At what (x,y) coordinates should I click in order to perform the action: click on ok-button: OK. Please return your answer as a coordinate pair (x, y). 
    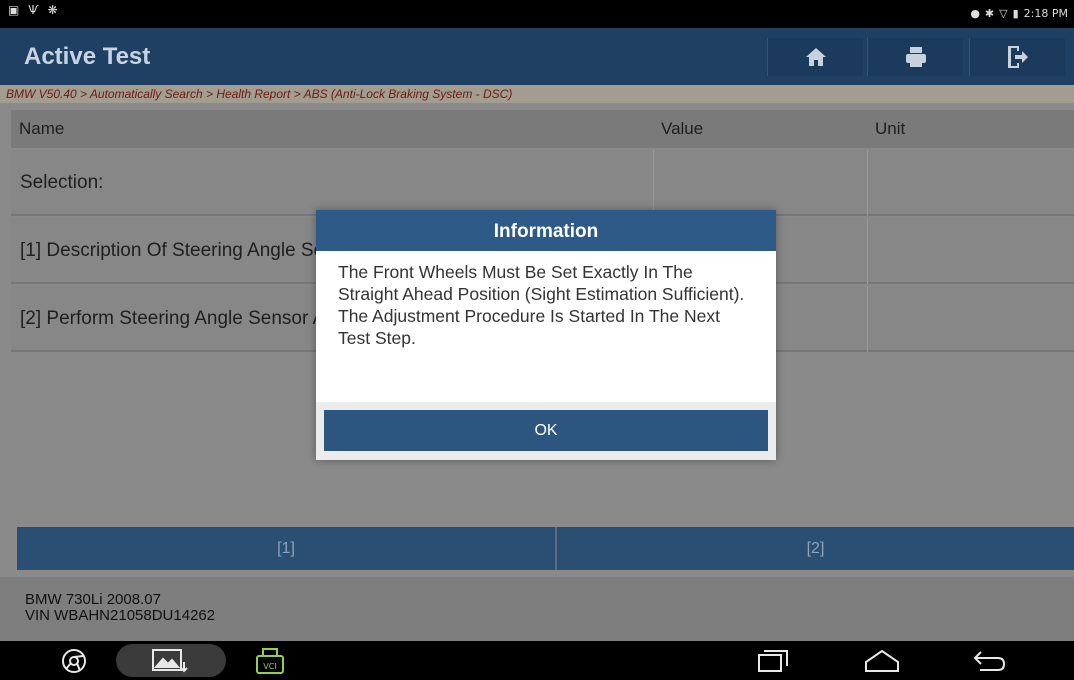
    Looking at the image, I should click on (546, 430).